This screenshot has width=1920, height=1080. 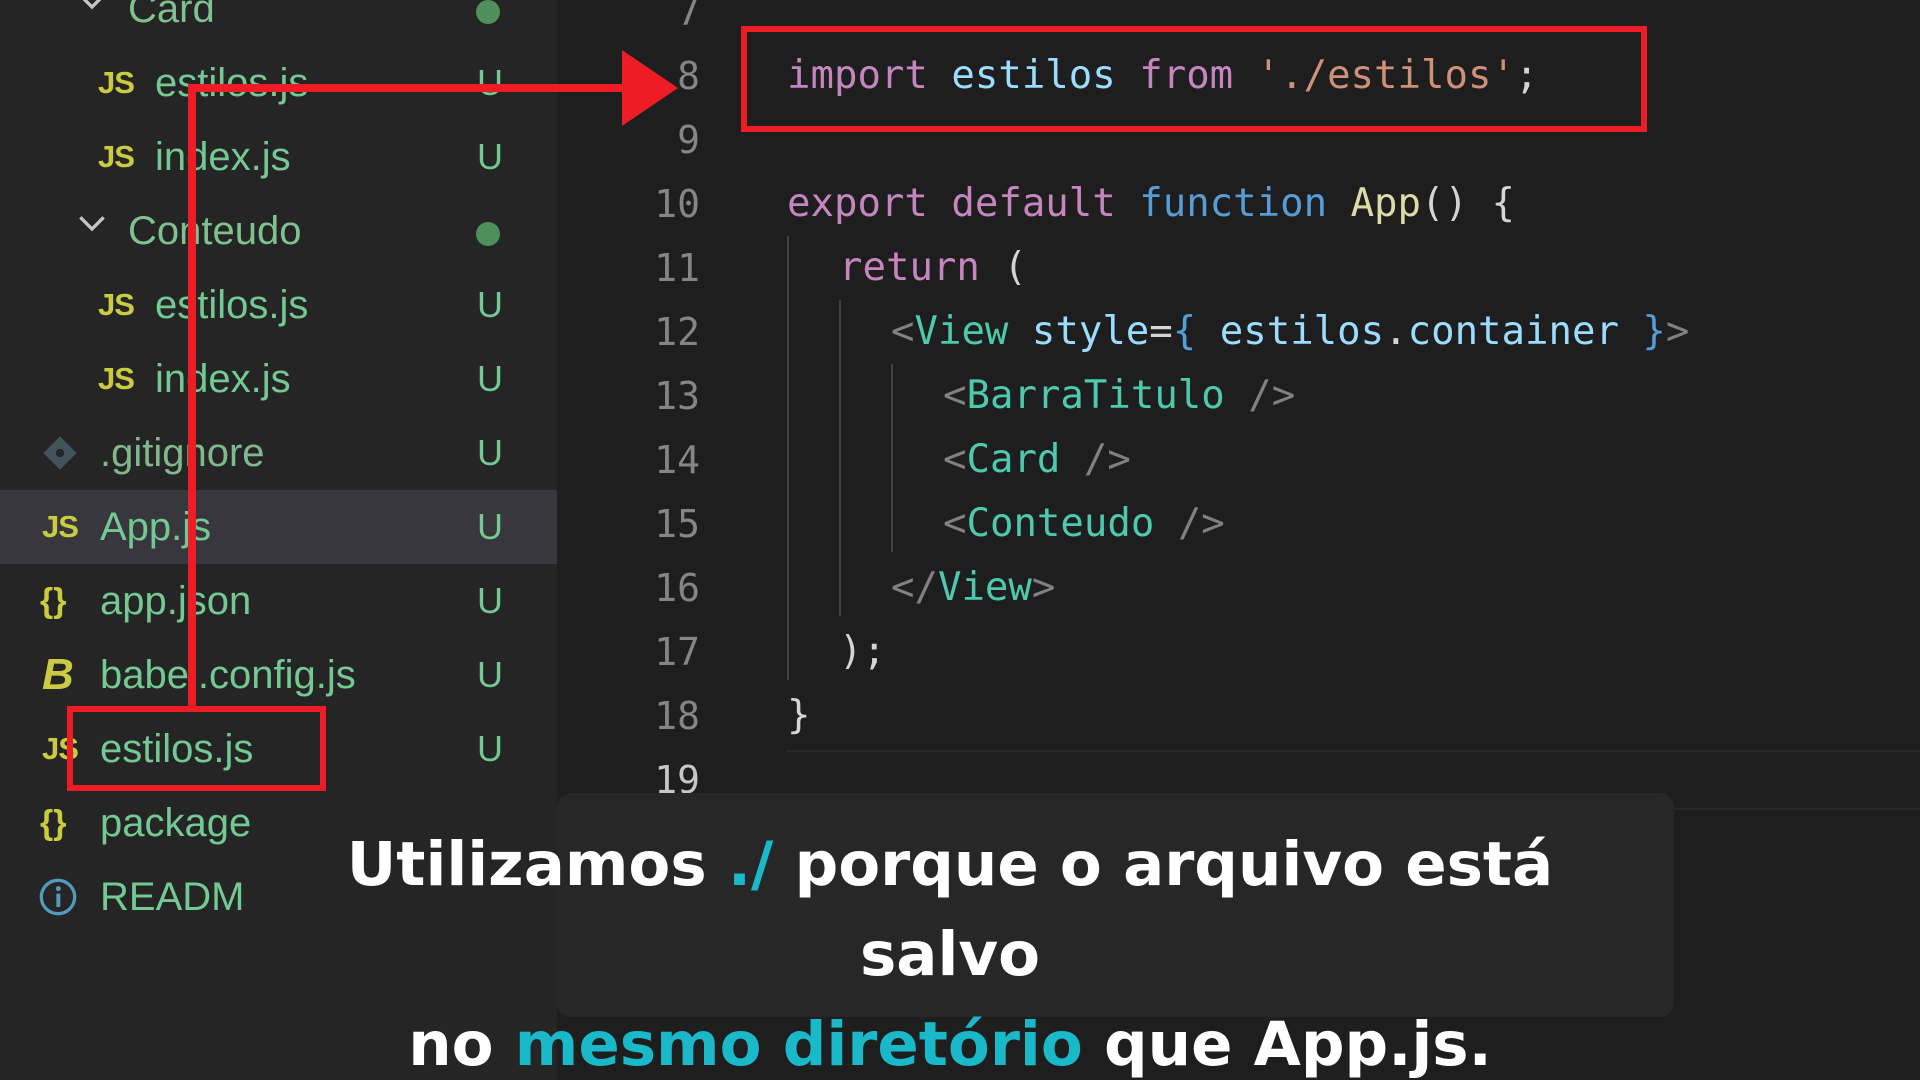 What do you see at coordinates (1238, 524) in the screenshot?
I see `code-line-15: 15 <Conteudo />` at bounding box center [1238, 524].